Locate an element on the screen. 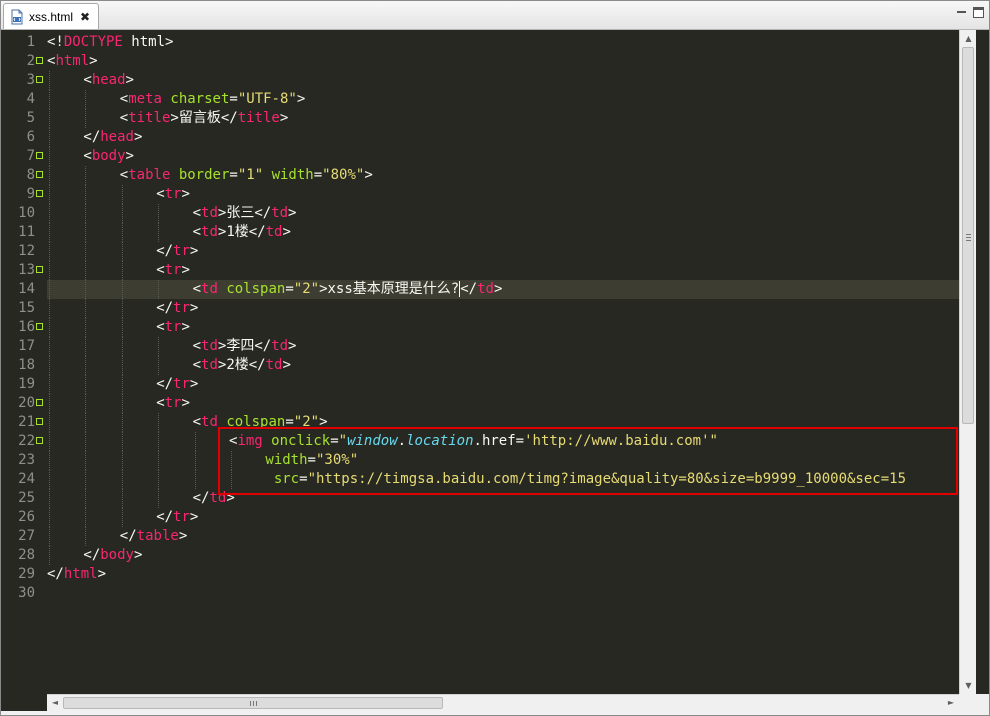 This screenshot has width=990, height=716. tab-xss-html: xss.html ✖ is located at coordinates (51, 16).